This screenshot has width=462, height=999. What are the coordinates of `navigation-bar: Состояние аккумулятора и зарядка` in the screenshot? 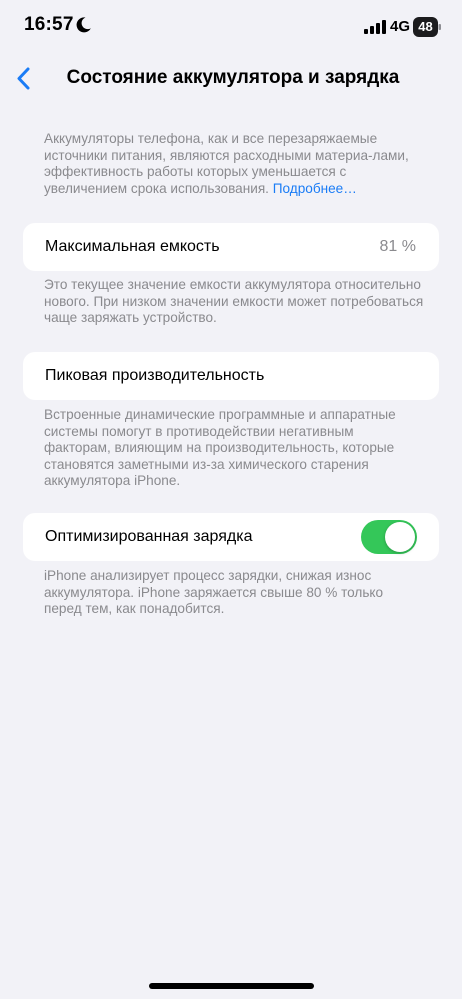 It's located at (231, 81).